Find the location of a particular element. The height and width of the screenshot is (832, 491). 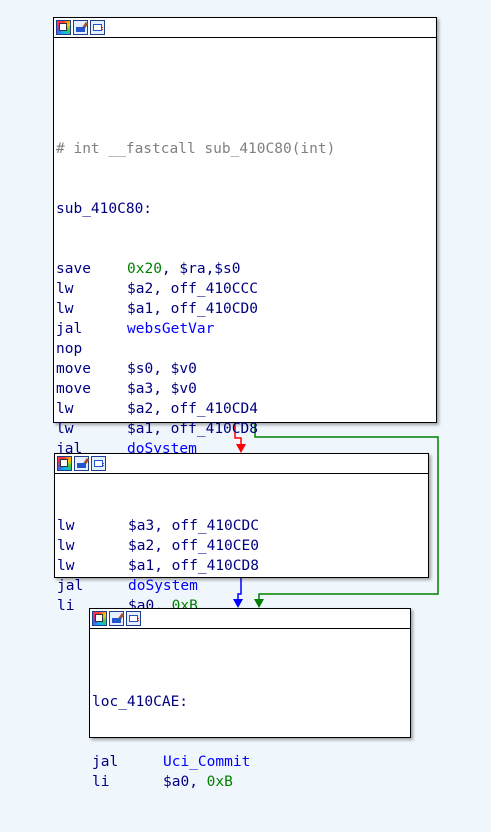

instruction-line: lw $a3, off_410CDC is located at coordinates (242, 526).